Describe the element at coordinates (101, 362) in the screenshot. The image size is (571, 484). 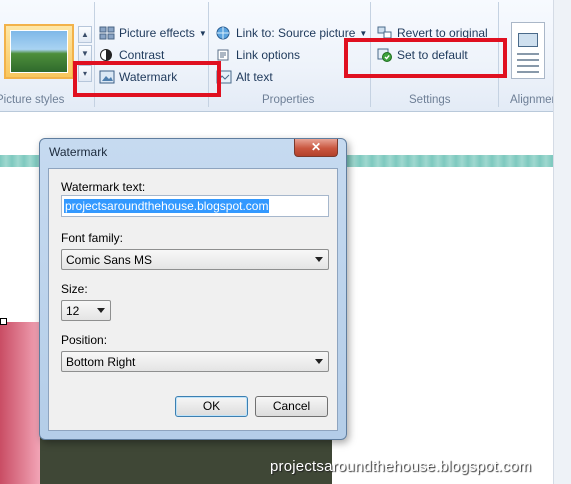
I see `position-value: Bottom Right` at that location.